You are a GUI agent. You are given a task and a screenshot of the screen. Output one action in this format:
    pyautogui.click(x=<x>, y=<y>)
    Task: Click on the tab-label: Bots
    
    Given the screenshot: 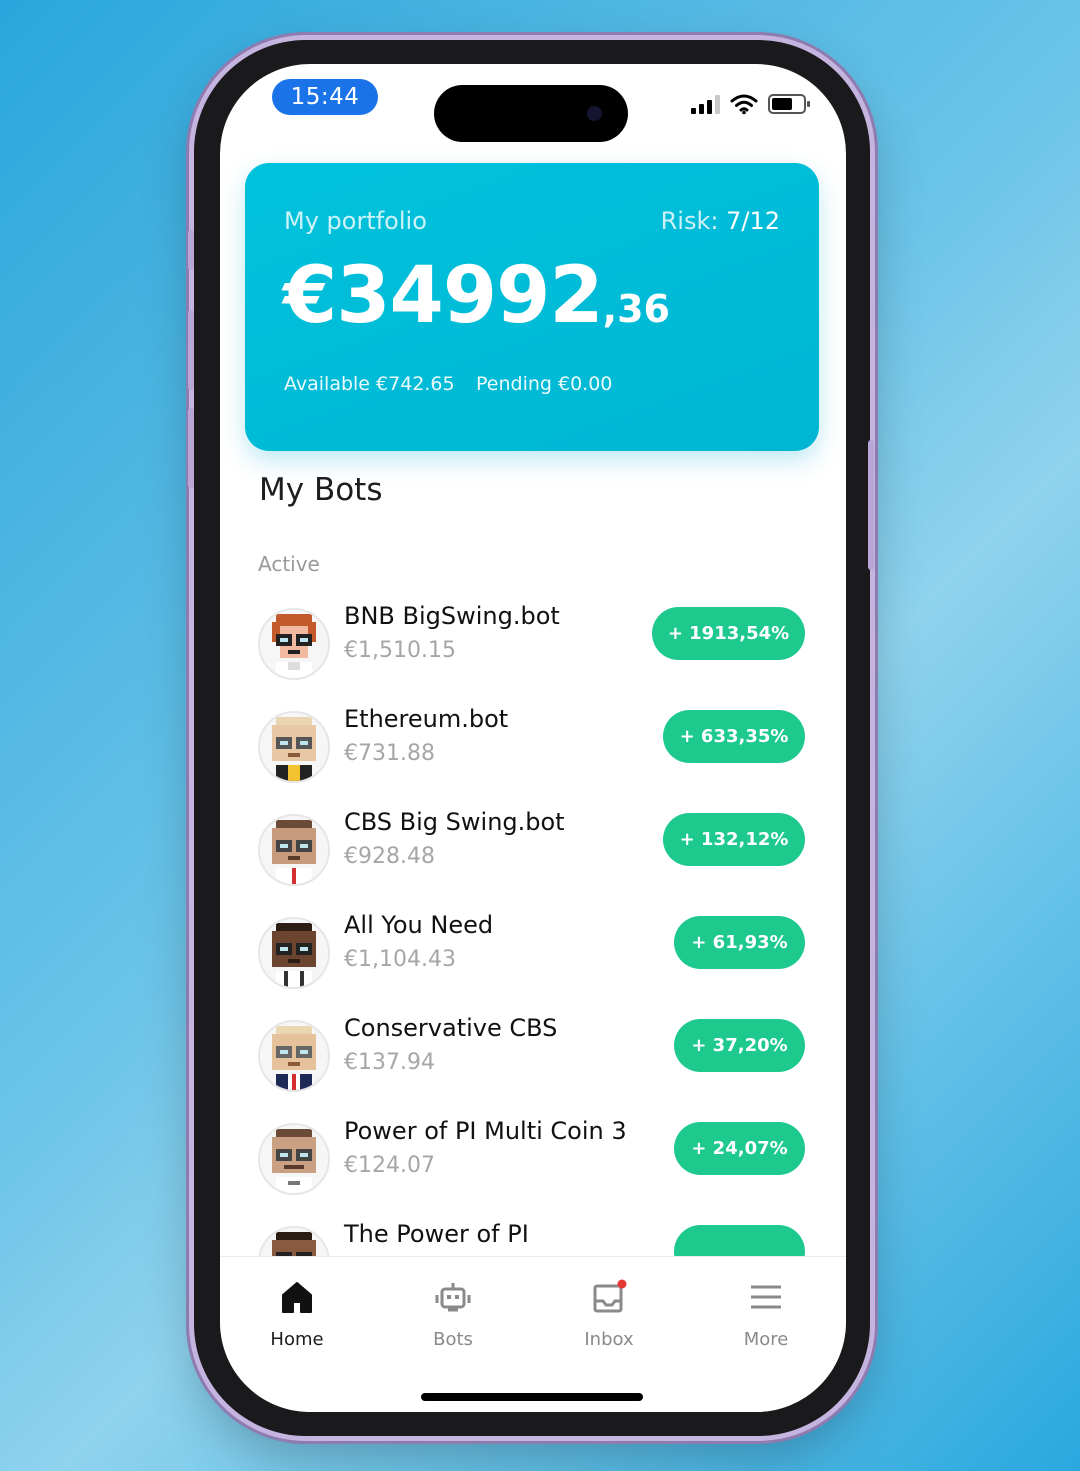 What is the action you would take?
    pyautogui.click(x=453, y=1339)
    